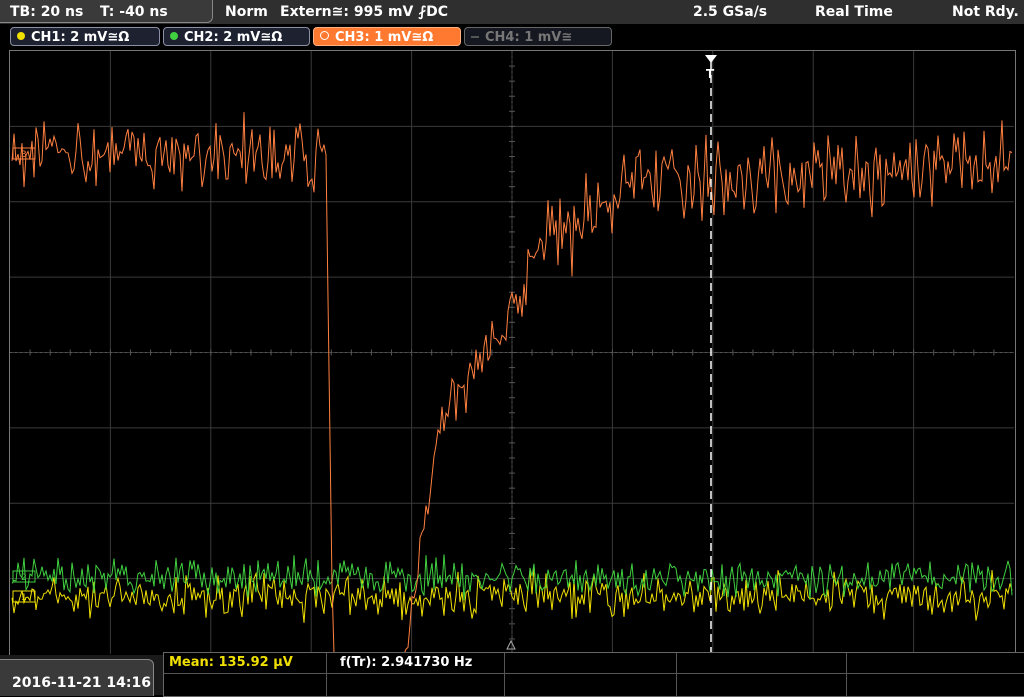 The image size is (1024, 697). Describe the element at coordinates (24, 578) in the screenshot. I see `channel-2-marker-label: 2` at that location.